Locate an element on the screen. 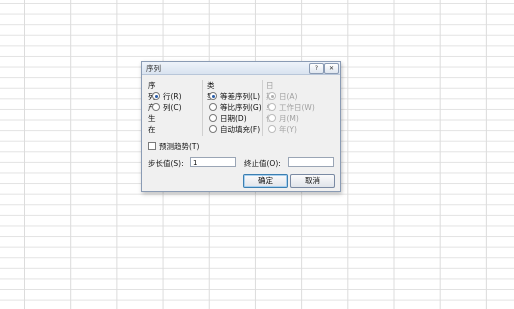  radio-row-label: 行(R) is located at coordinates (172, 96).